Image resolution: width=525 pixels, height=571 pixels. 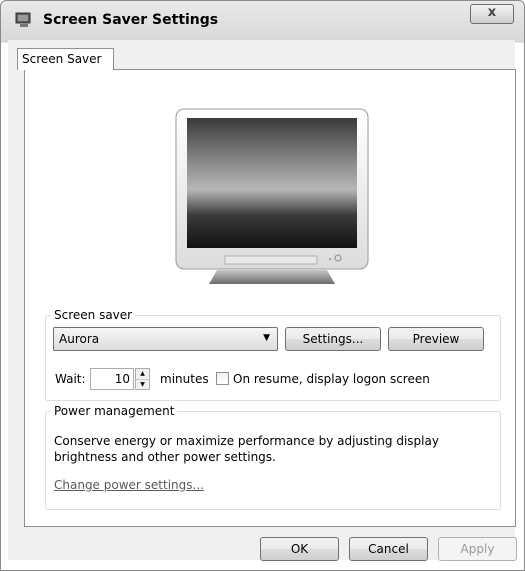 What do you see at coordinates (184, 379) in the screenshot?
I see `minutes-label: minutes` at bounding box center [184, 379].